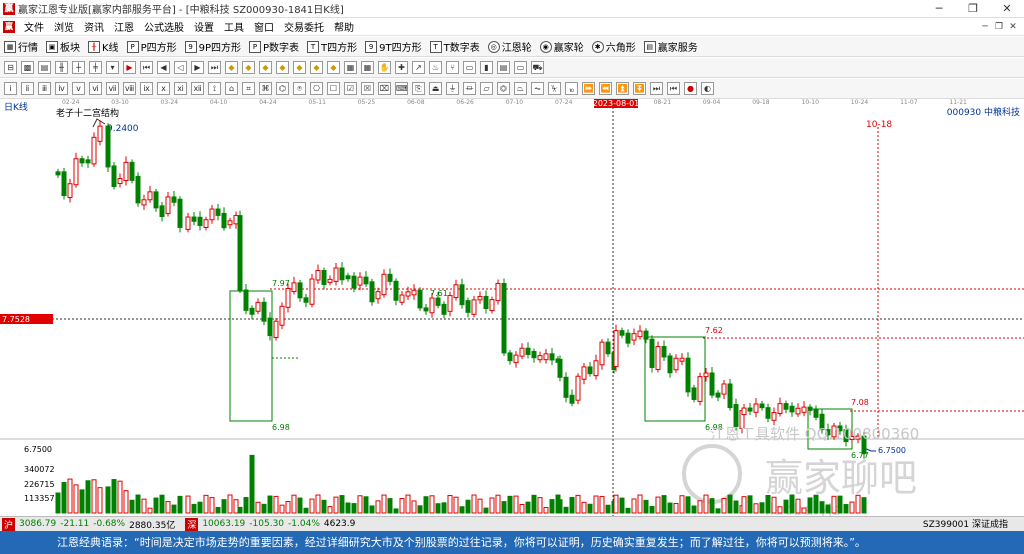  Describe the element at coordinates (163, 67) in the screenshot. I see `prev-icon: ◀` at that location.